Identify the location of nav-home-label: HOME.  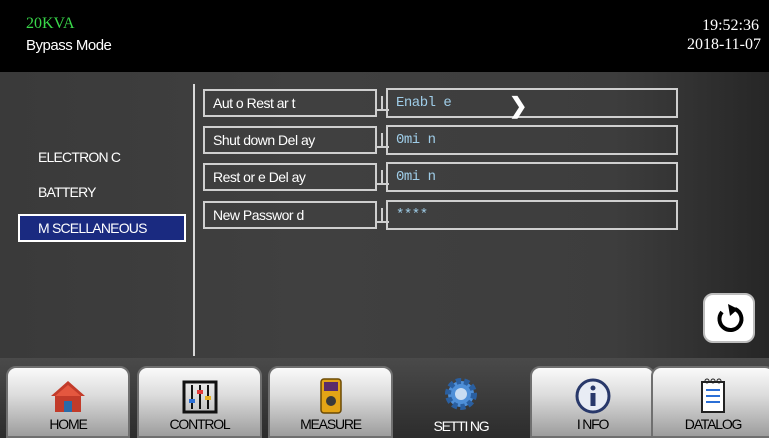
(68, 424).